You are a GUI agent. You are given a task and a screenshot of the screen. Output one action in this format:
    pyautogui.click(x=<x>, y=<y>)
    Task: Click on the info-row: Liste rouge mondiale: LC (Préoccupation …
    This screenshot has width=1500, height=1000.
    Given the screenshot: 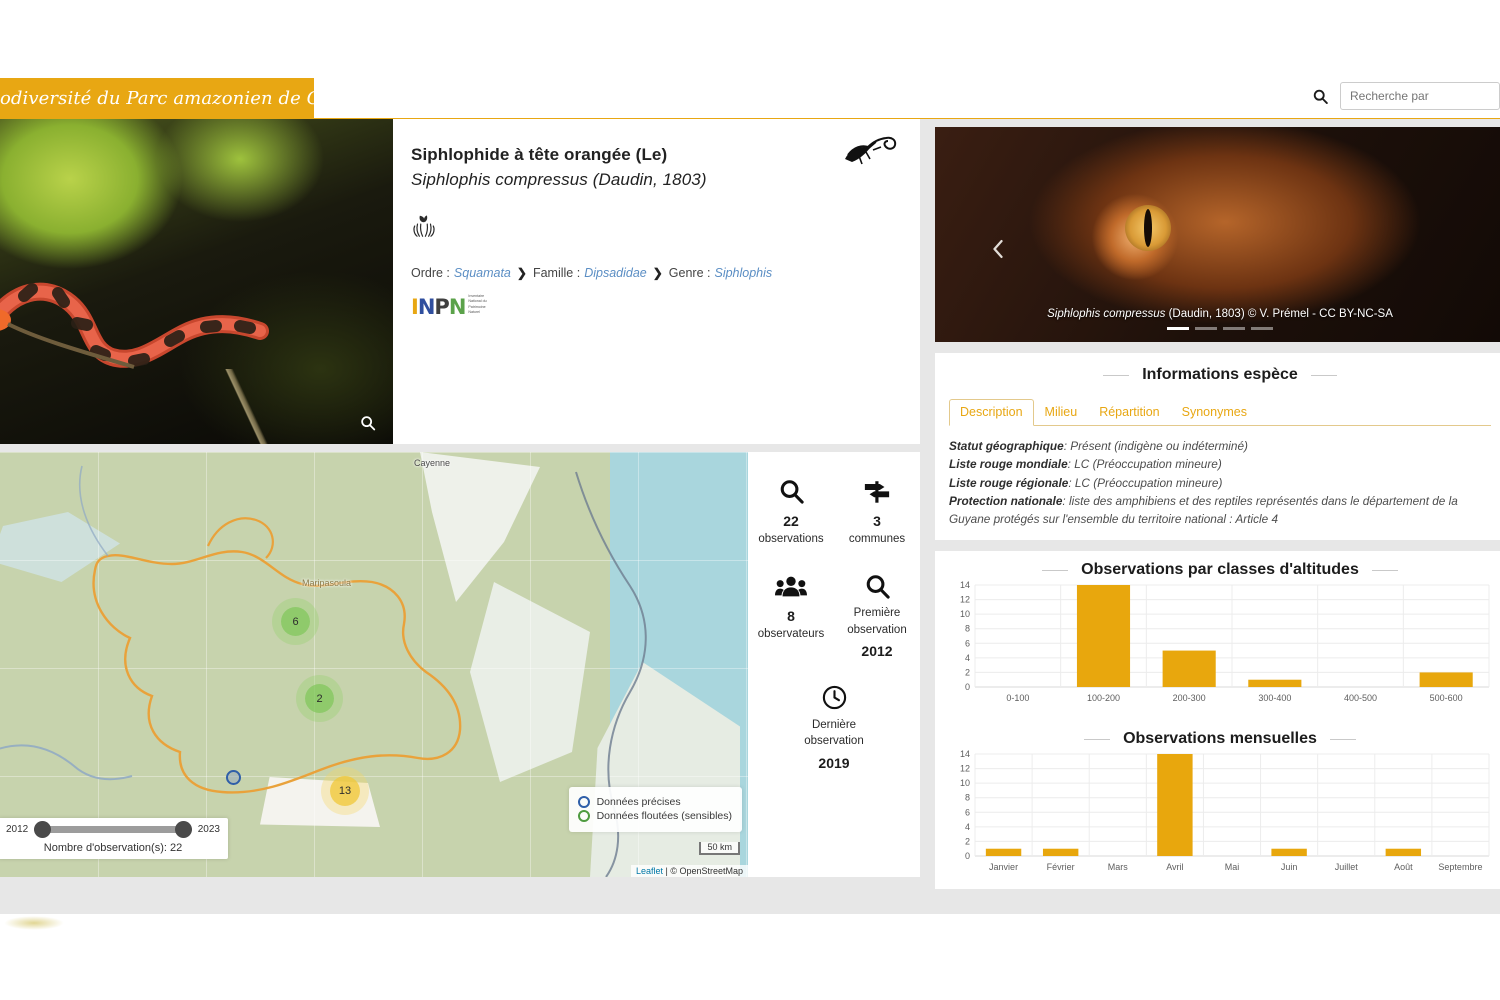 What is the action you would take?
    pyautogui.click(x=1220, y=464)
    